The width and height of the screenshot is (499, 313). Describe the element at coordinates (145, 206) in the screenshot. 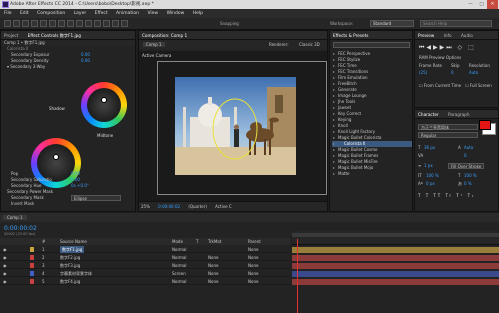

I see `zoom-select: 25%` at that location.